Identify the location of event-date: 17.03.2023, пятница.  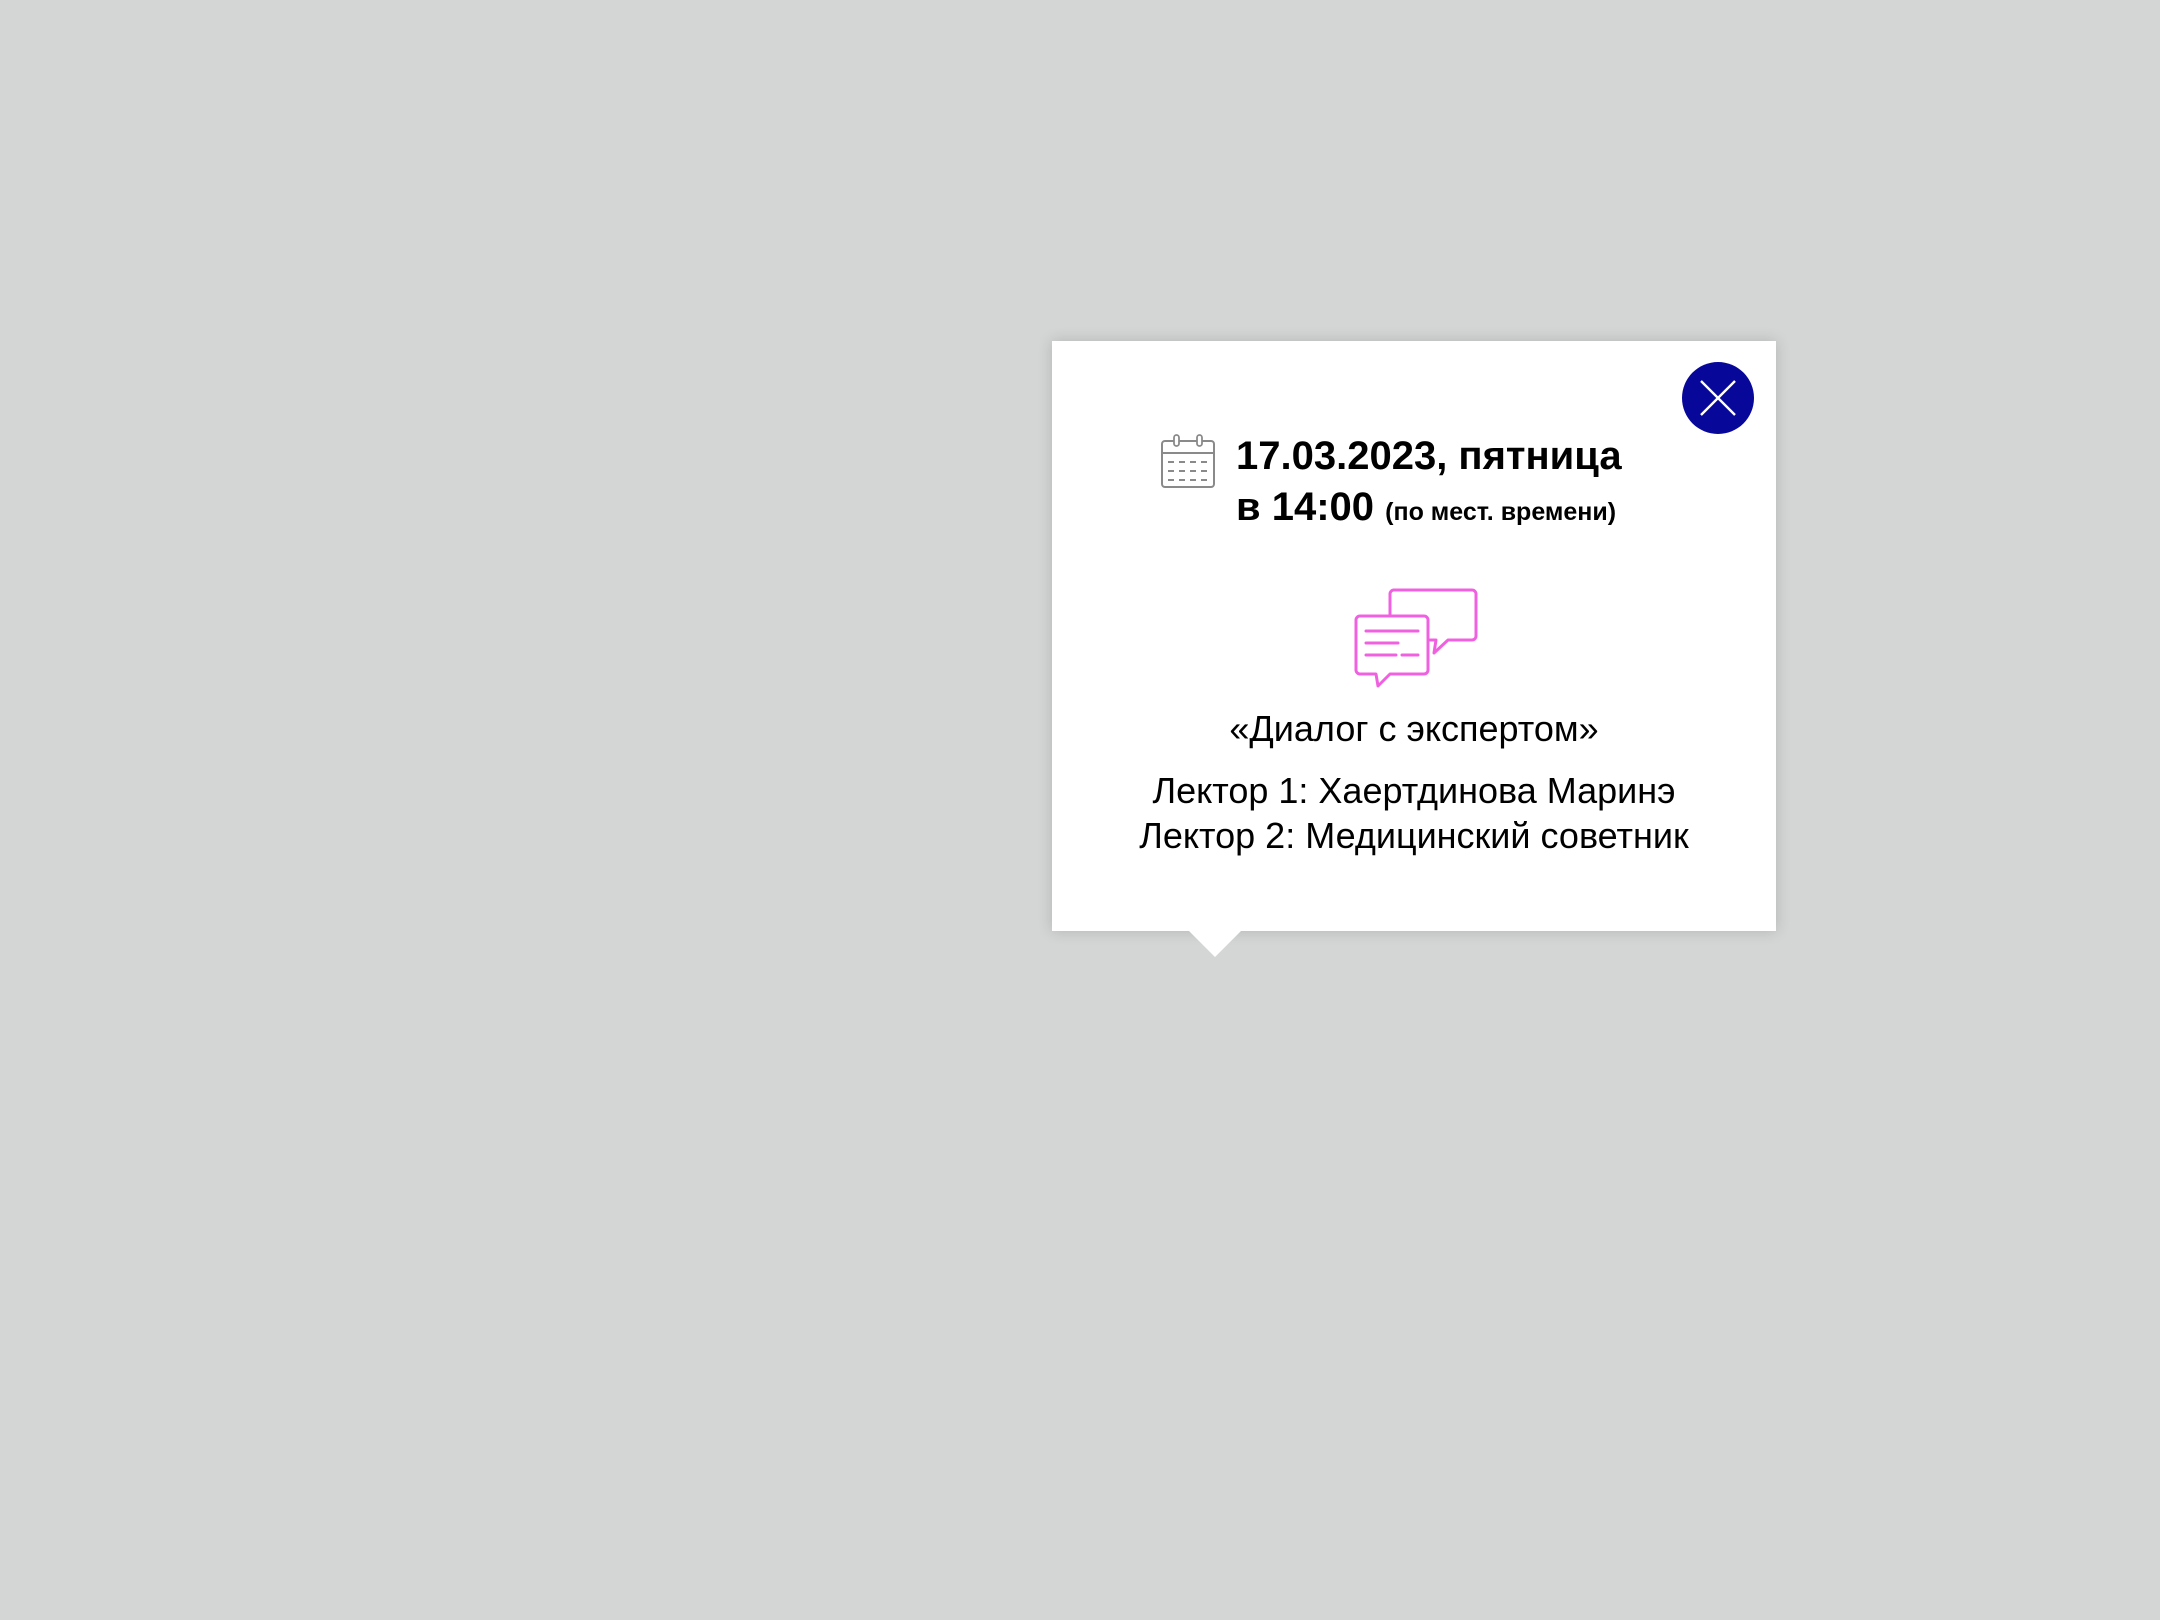
(1429, 456).